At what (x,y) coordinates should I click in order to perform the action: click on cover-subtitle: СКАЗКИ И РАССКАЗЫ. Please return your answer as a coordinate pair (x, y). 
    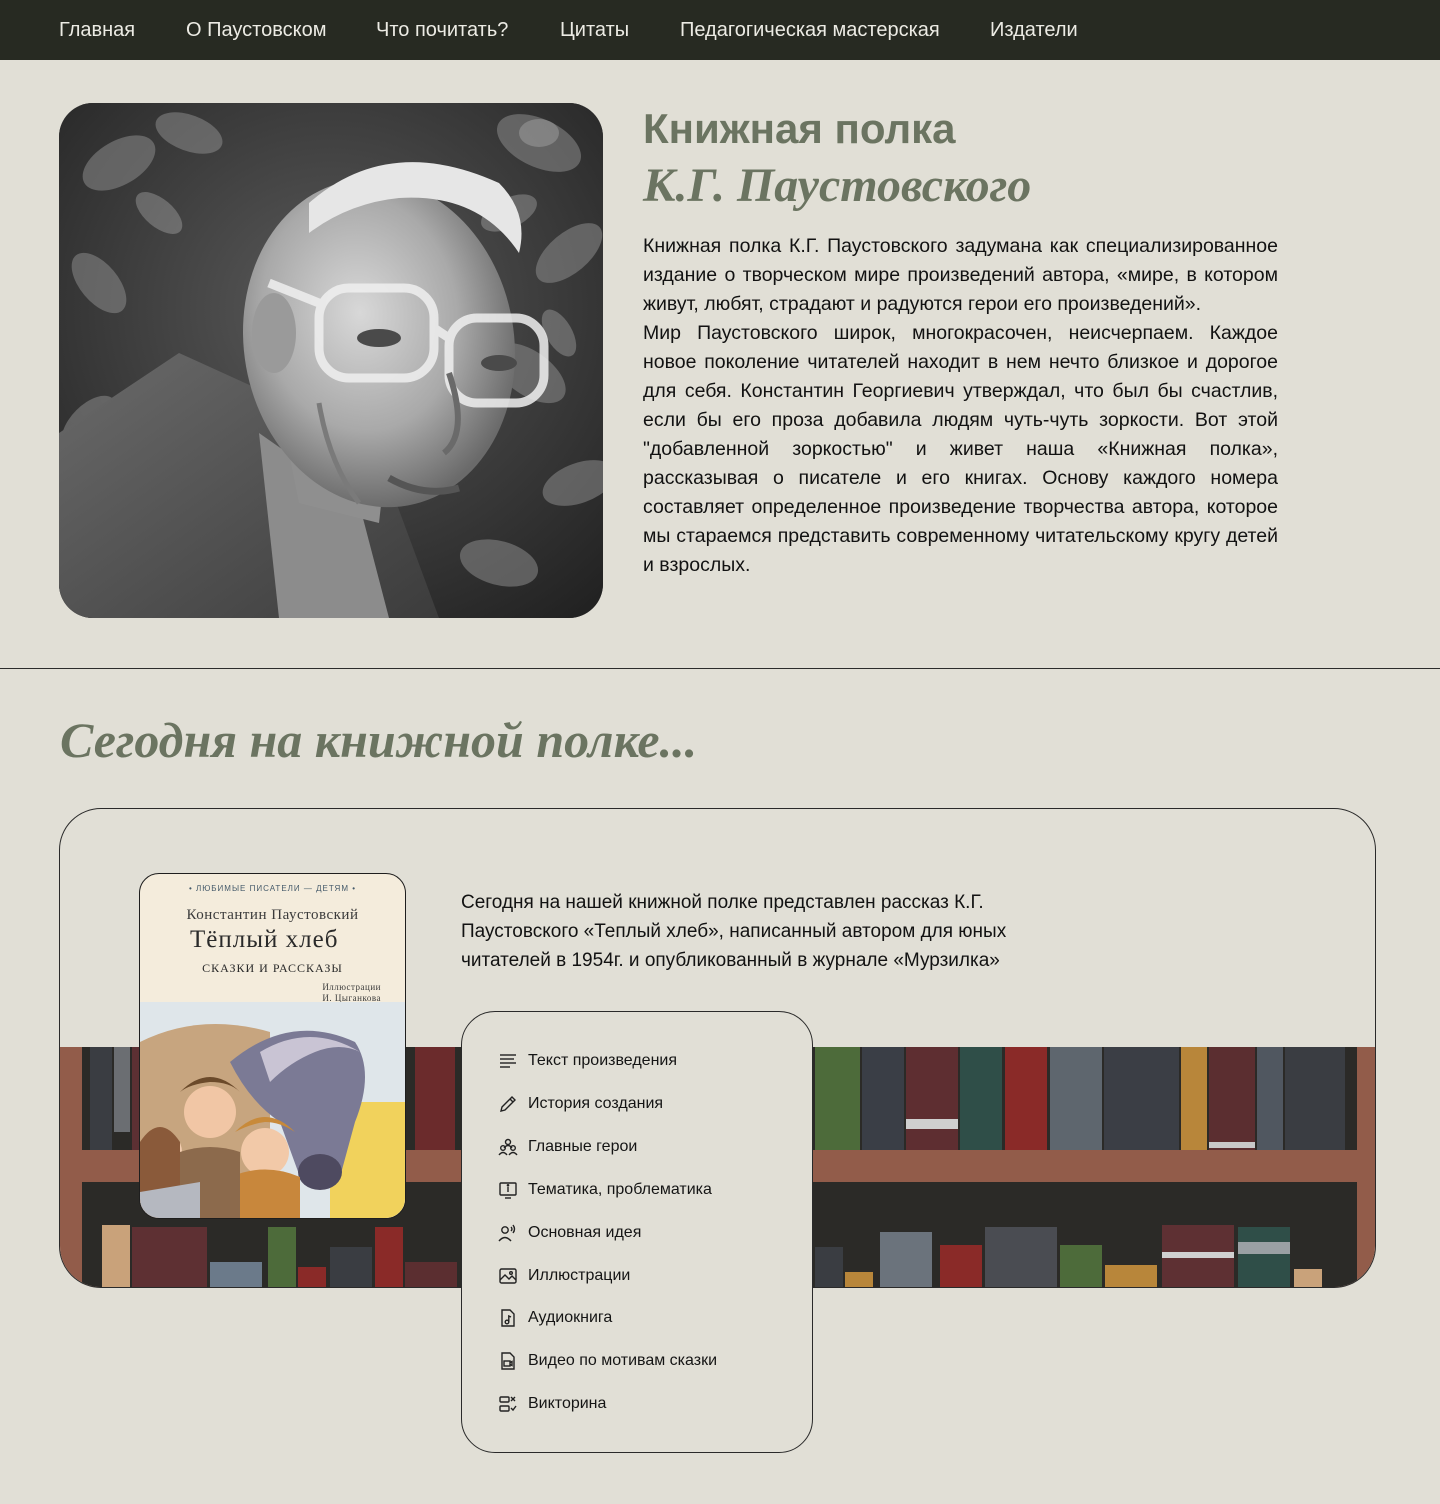
    Looking at the image, I should click on (272, 968).